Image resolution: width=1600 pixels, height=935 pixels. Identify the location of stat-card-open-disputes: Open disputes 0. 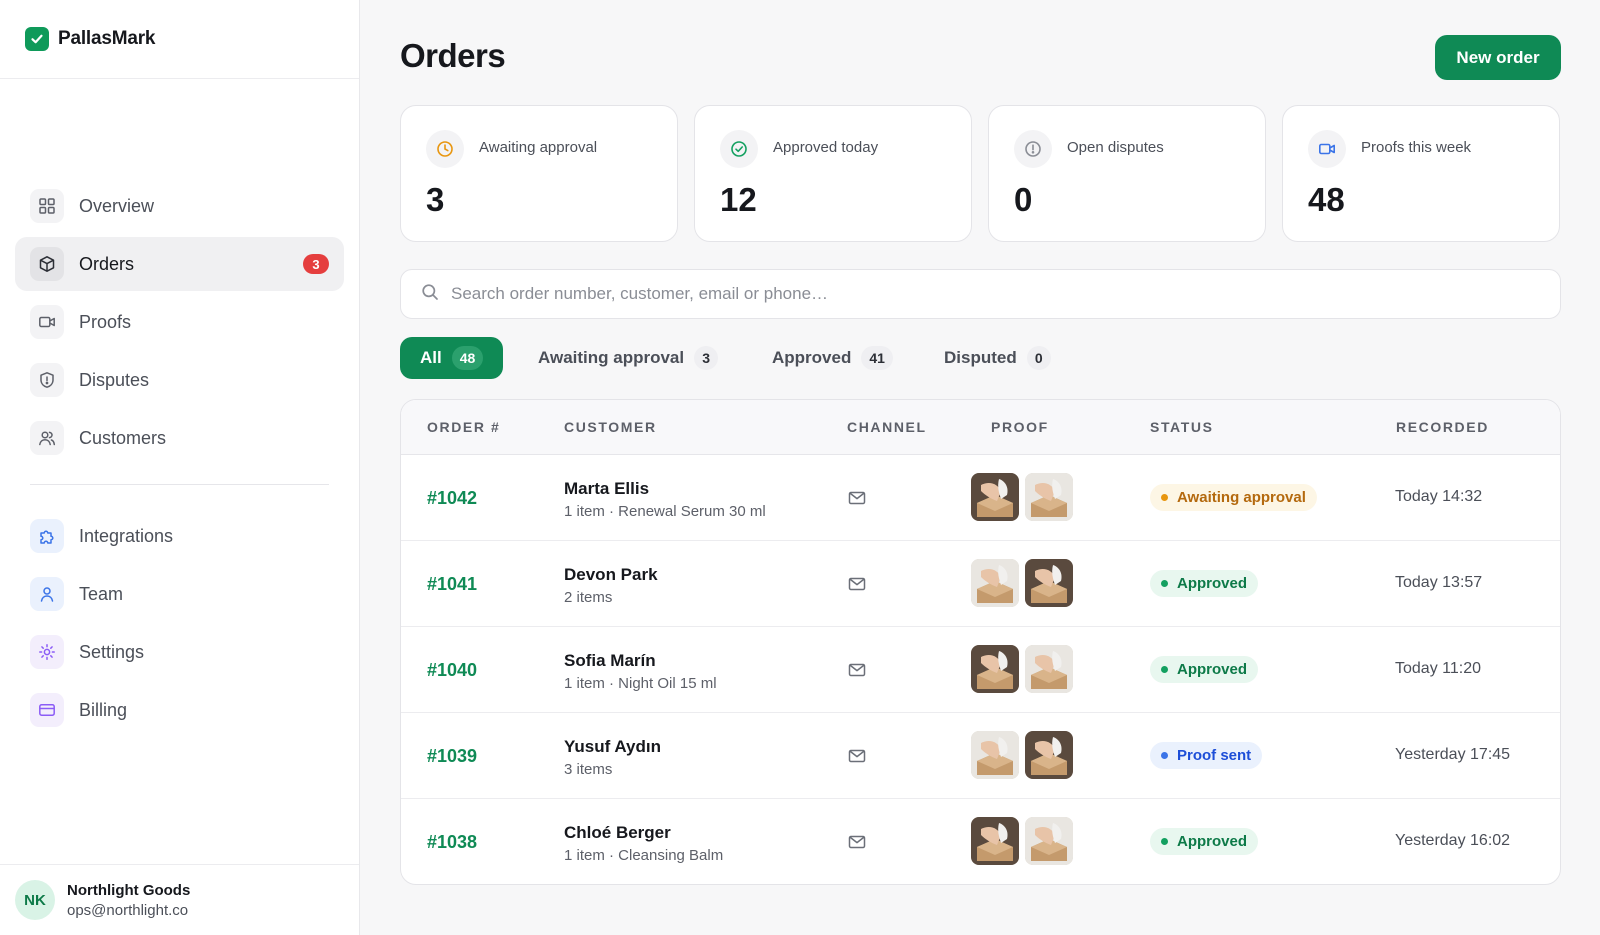
(1127, 173).